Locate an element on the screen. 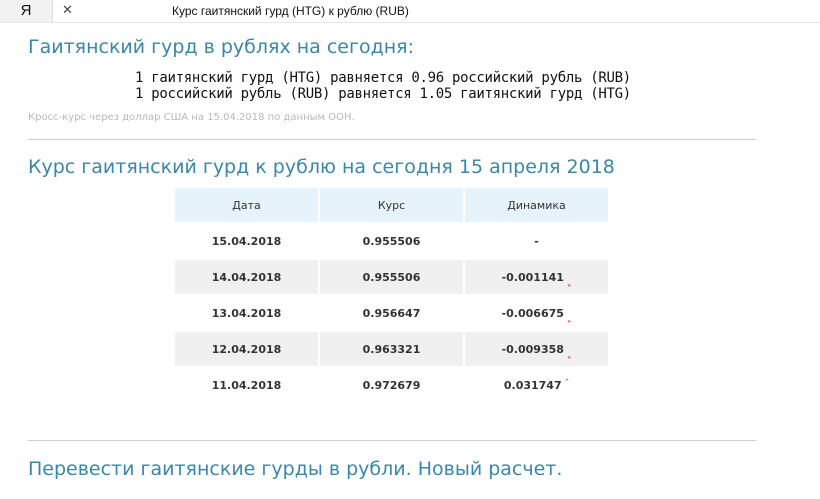  table-row: 15.04.2018 0.955506 - is located at coordinates (391, 240).